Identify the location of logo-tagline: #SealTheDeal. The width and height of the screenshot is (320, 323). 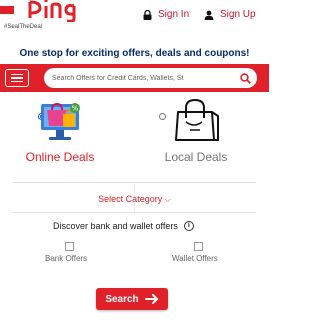
(23, 27).